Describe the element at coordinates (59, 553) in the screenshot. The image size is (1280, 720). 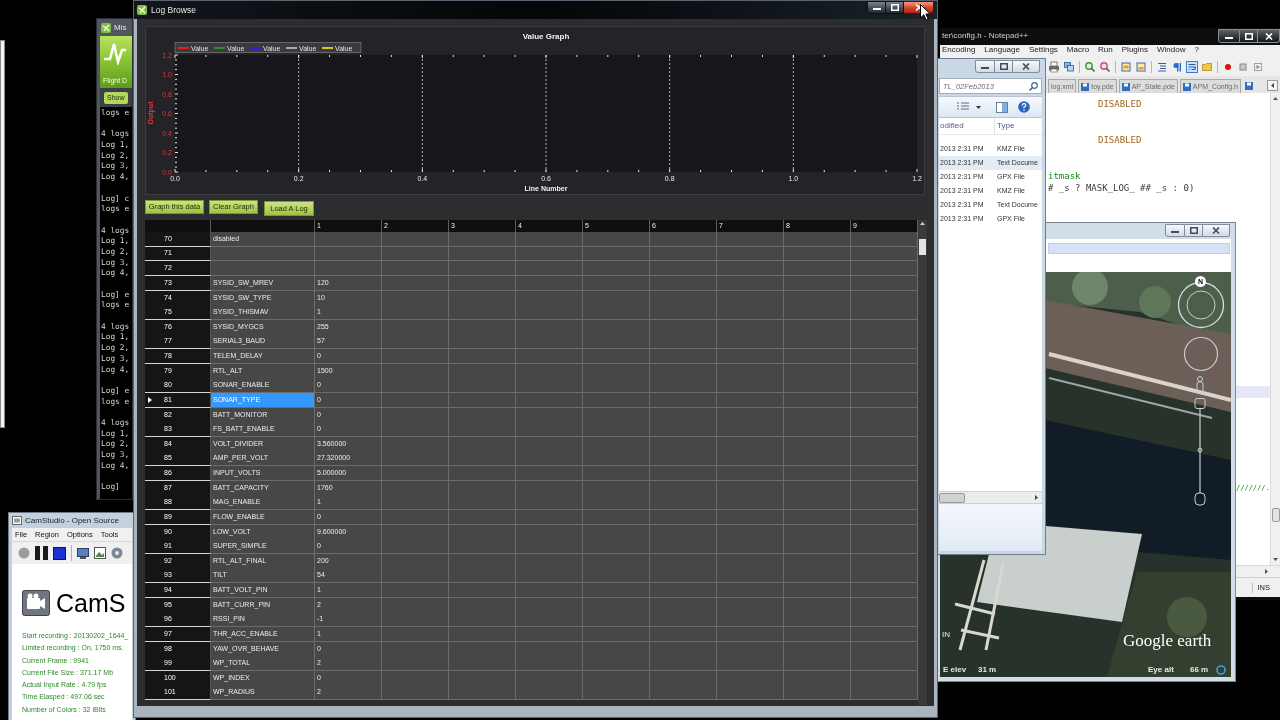
I see `stop-icon` at that location.